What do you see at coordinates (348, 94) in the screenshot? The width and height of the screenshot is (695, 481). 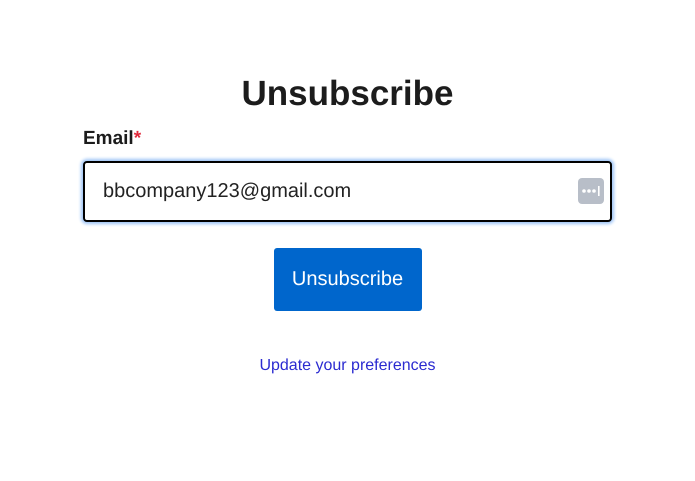 I see `page-title: Unsubscribe` at bounding box center [348, 94].